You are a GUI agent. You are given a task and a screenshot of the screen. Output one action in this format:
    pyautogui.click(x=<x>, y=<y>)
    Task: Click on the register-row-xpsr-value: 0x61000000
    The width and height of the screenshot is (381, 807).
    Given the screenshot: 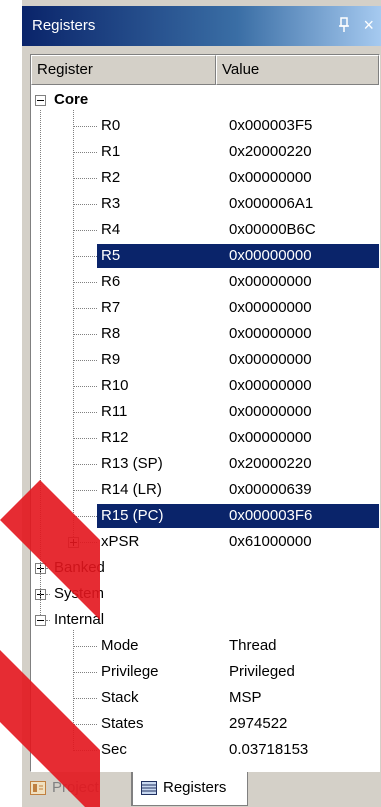 What is the action you would take?
    pyautogui.click(x=270, y=541)
    